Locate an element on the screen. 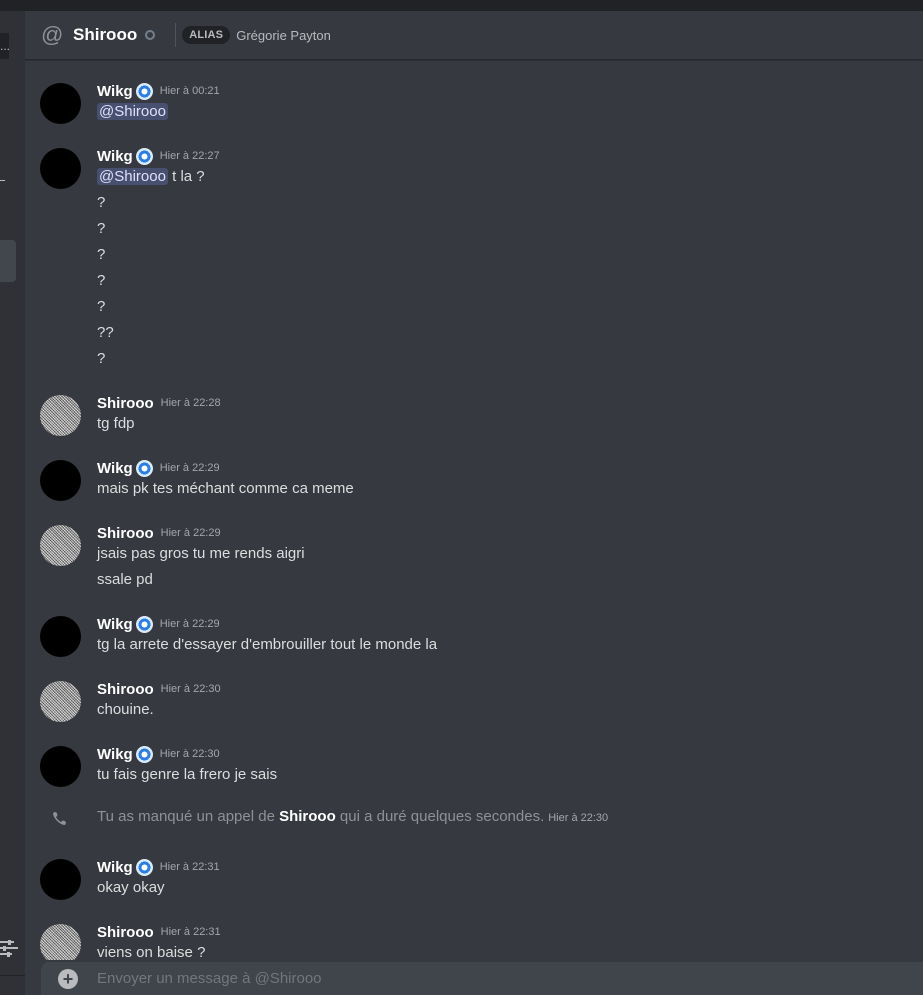 Image resolution: width=923 pixels, height=995 pixels. message-line: ssale pd is located at coordinates (125, 579).